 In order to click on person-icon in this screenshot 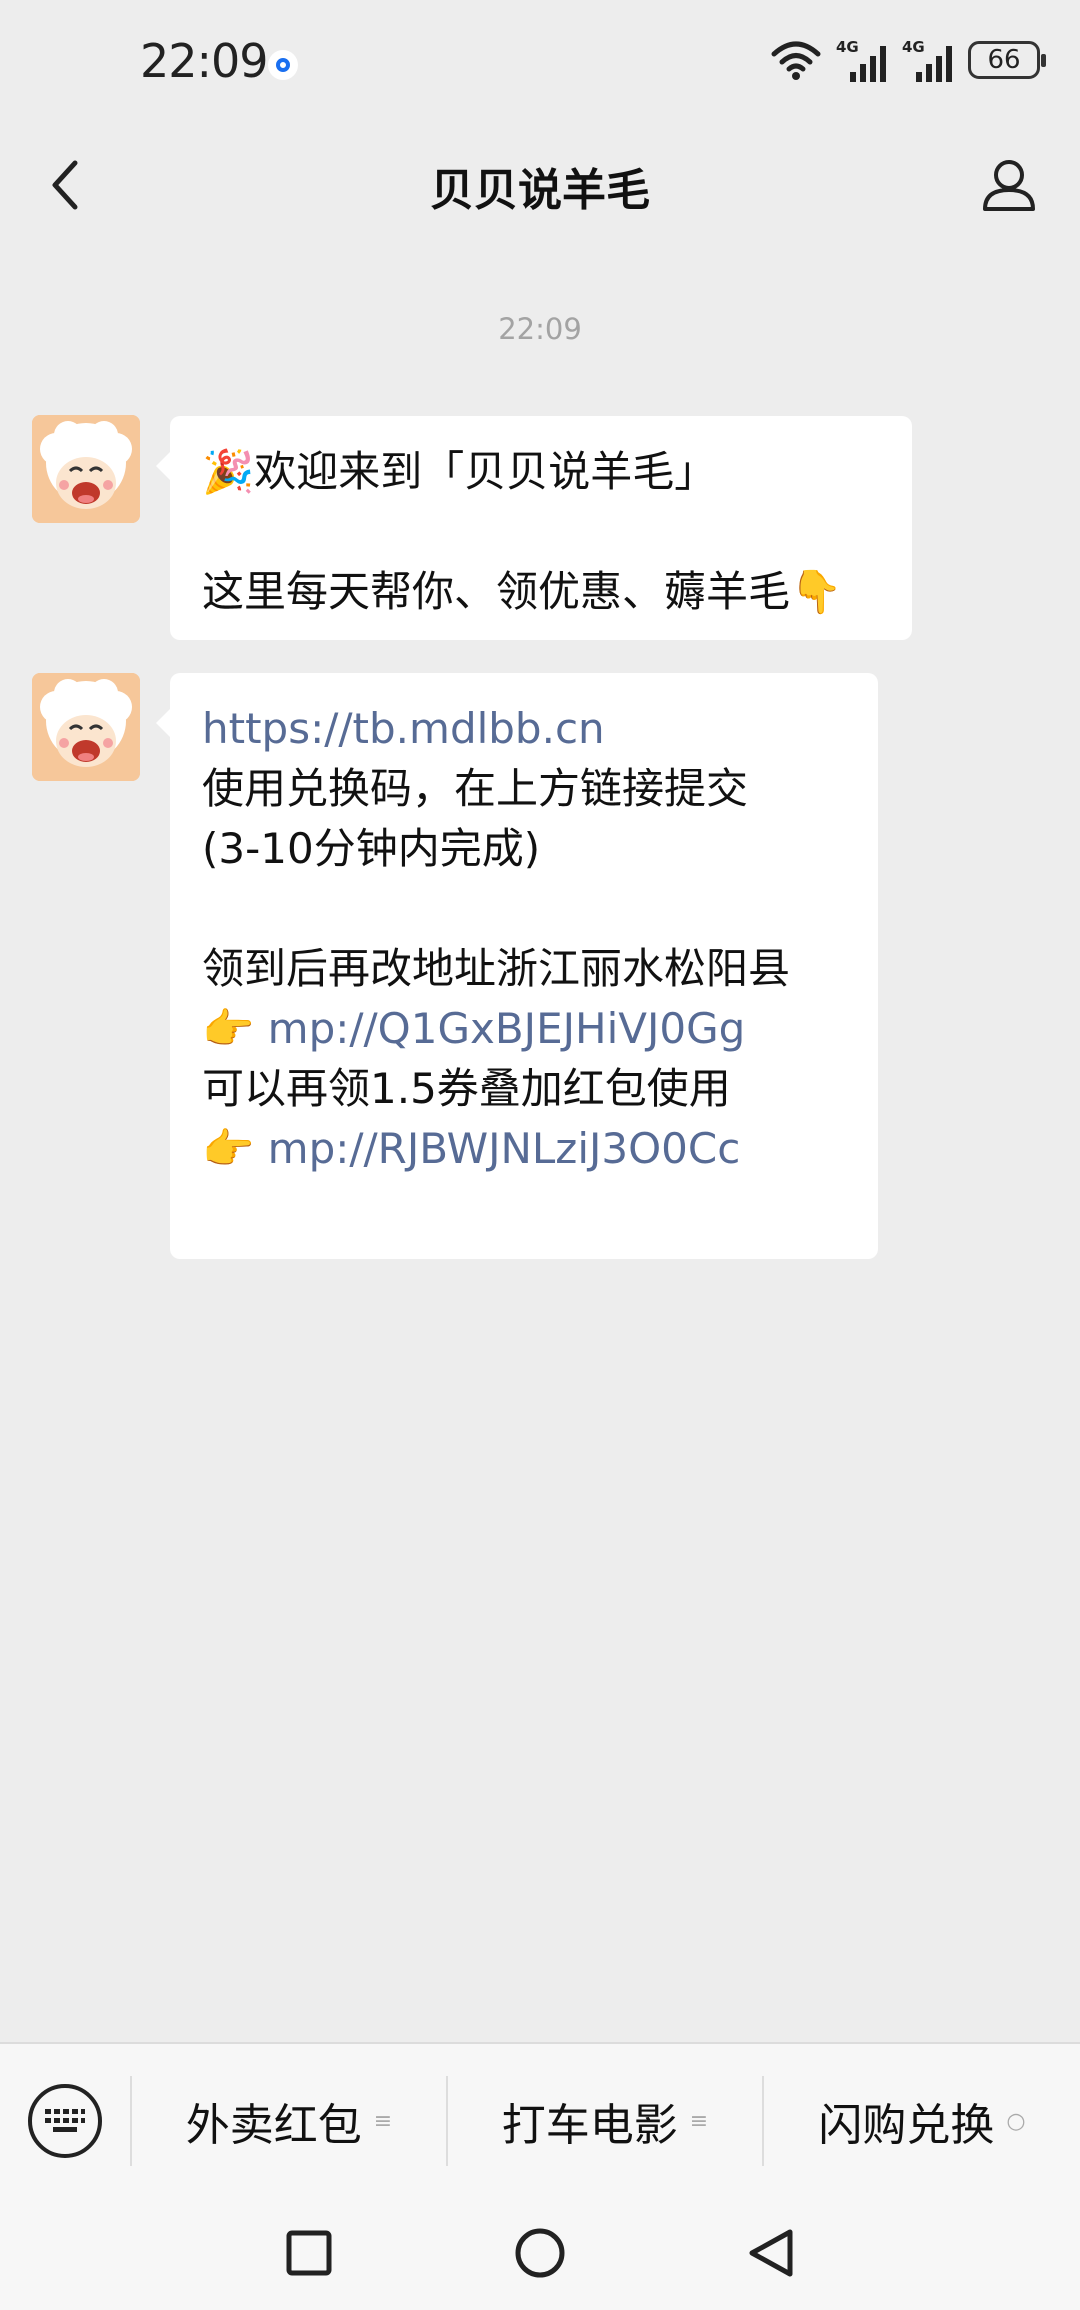, I will do `click(1009, 185)`.